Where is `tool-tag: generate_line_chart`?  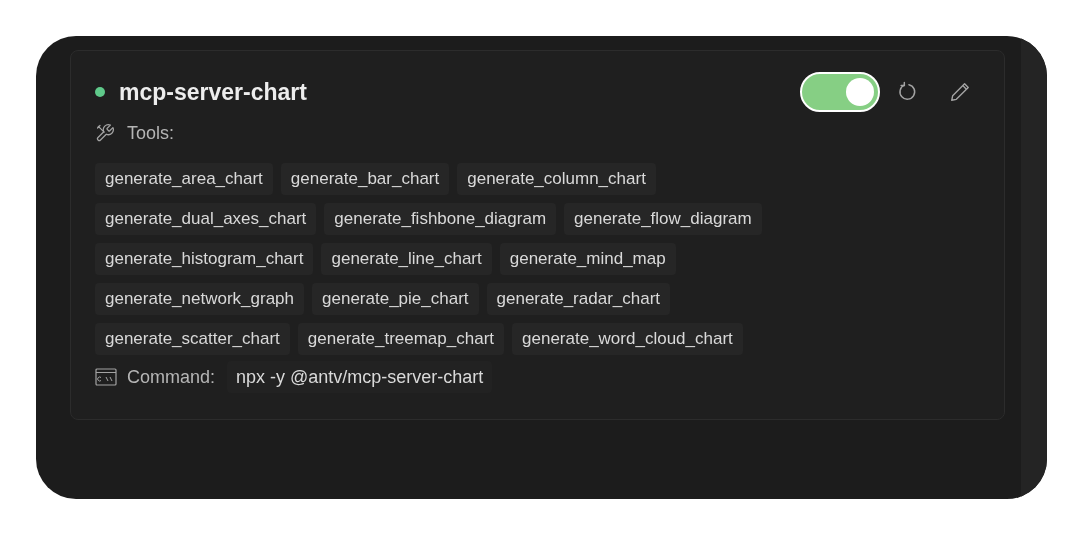 tool-tag: generate_line_chart is located at coordinates (406, 259).